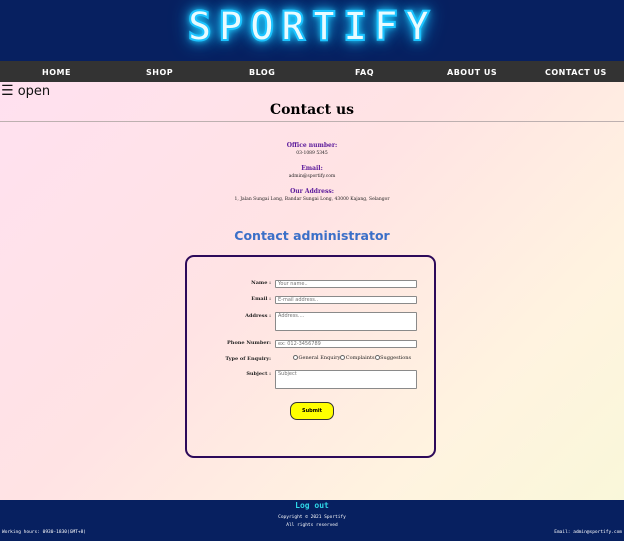 This screenshot has height=541, width=624. Describe the element at coordinates (312, 110) in the screenshot. I see `page-title: Contact us` at that location.